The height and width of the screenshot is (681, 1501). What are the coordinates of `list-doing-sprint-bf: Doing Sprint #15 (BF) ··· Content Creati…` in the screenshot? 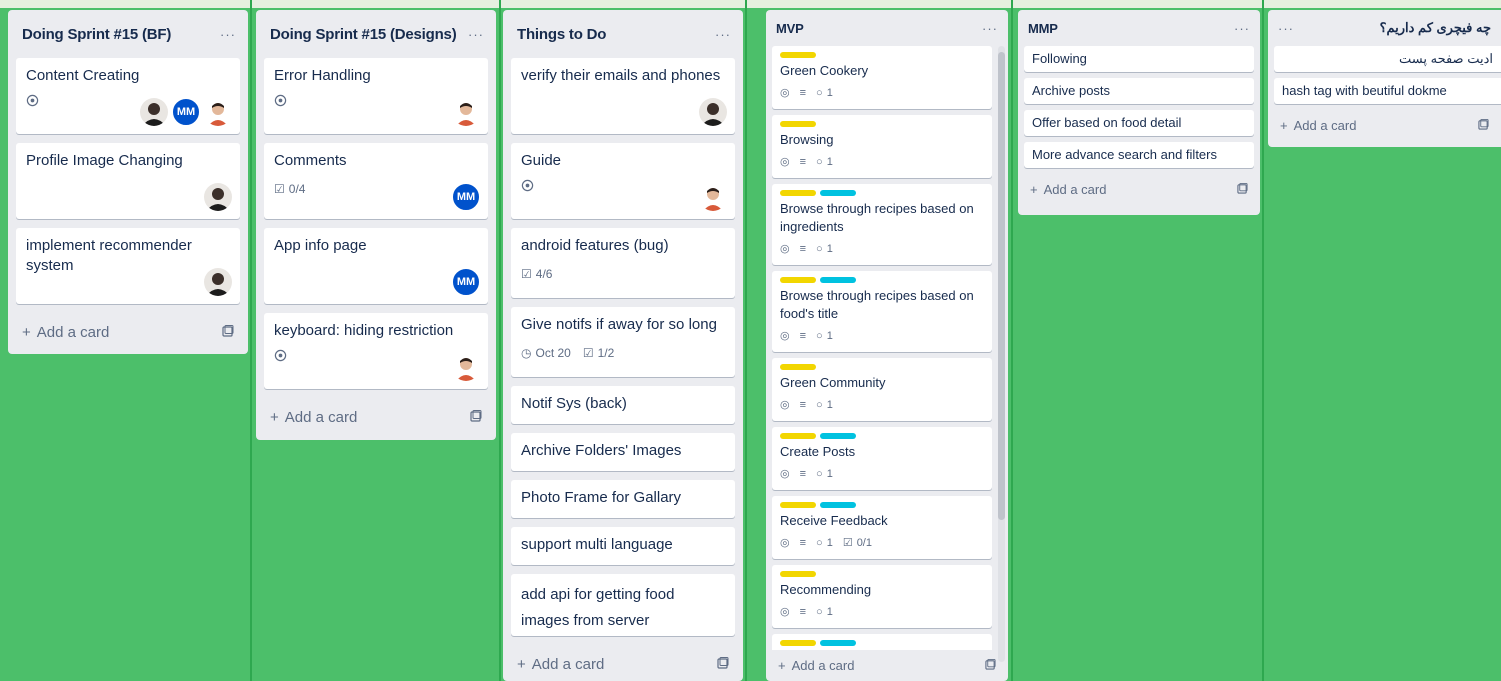 It's located at (128, 182).